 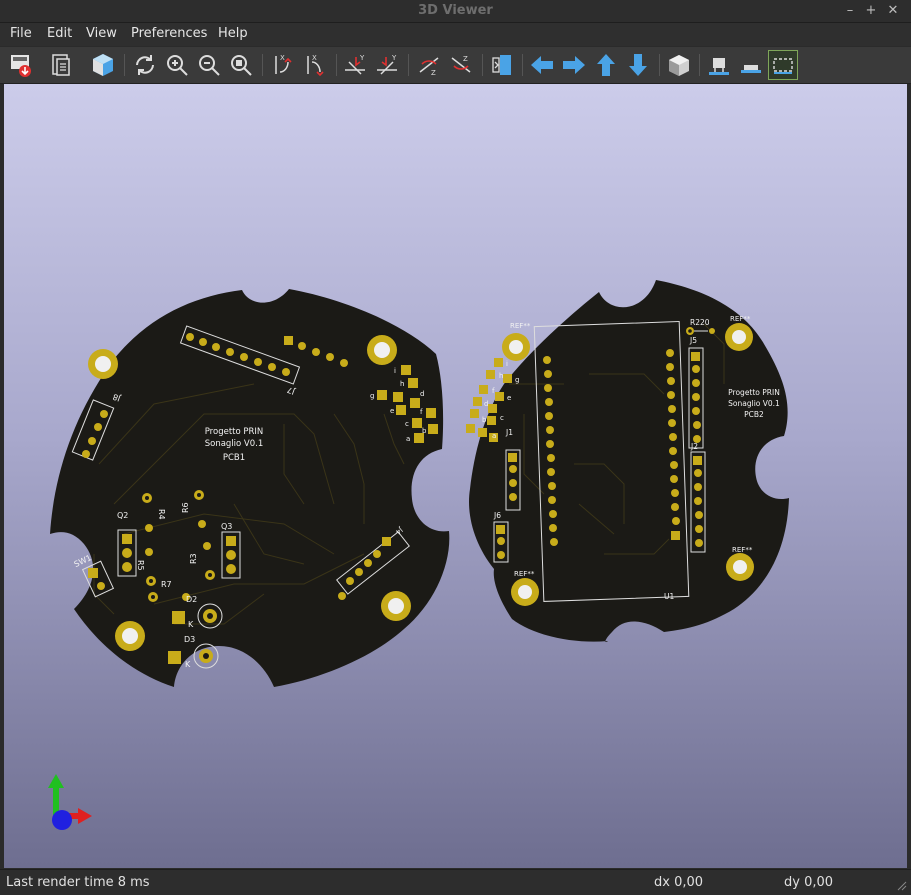 I want to click on zoom-fit-icon, so click(x=241, y=65).